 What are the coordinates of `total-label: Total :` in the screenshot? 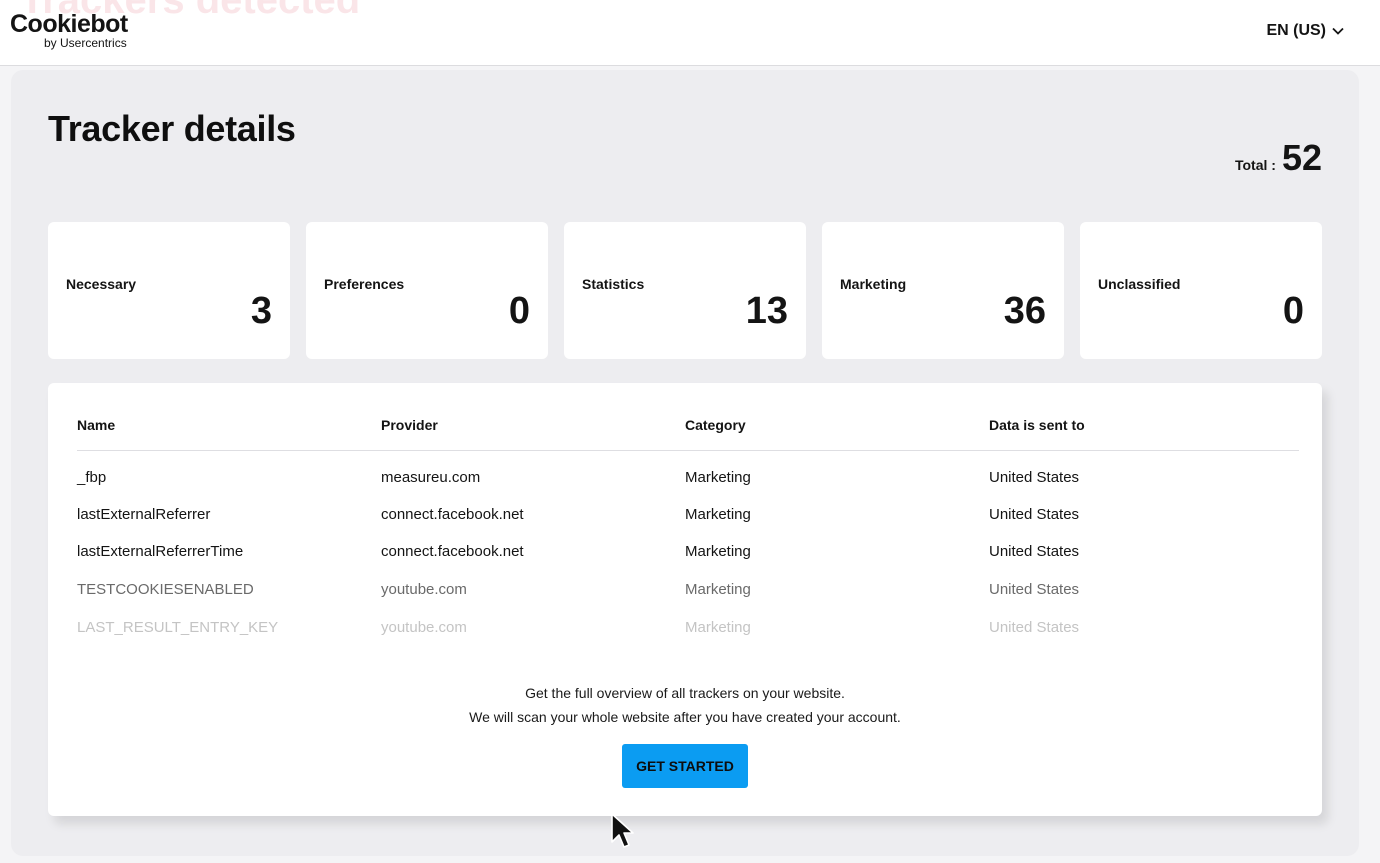 It's located at (1255, 165).